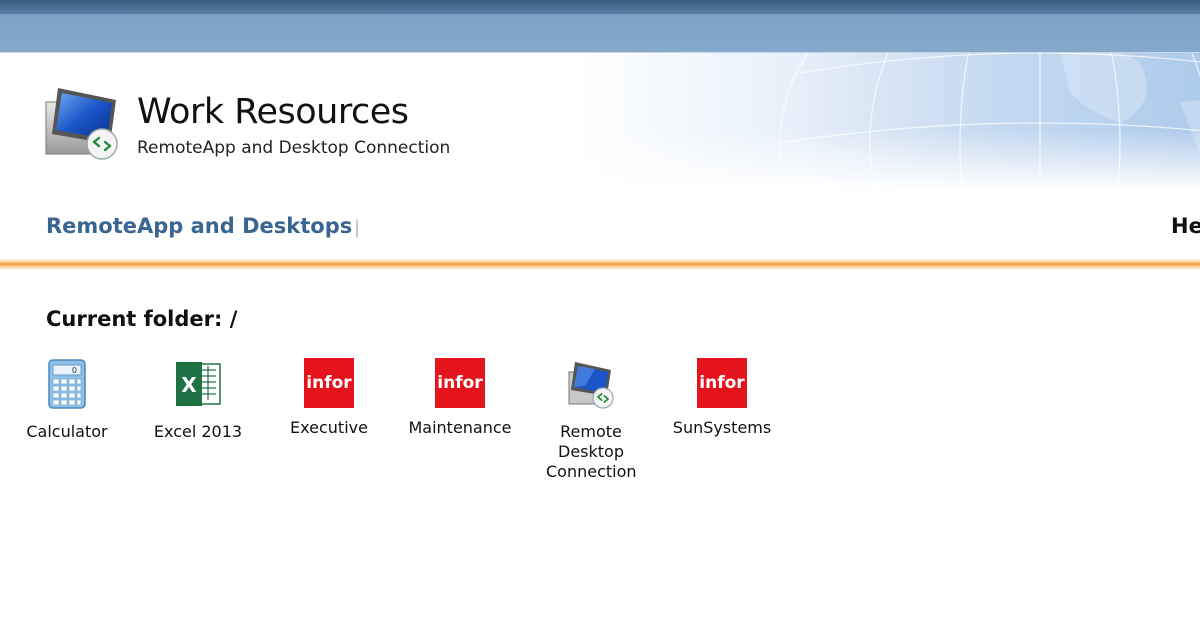 This screenshot has height=630, width=1200. I want to click on nav-remoteapp-desktops-link: RemoteApp and Desktops, so click(199, 226).